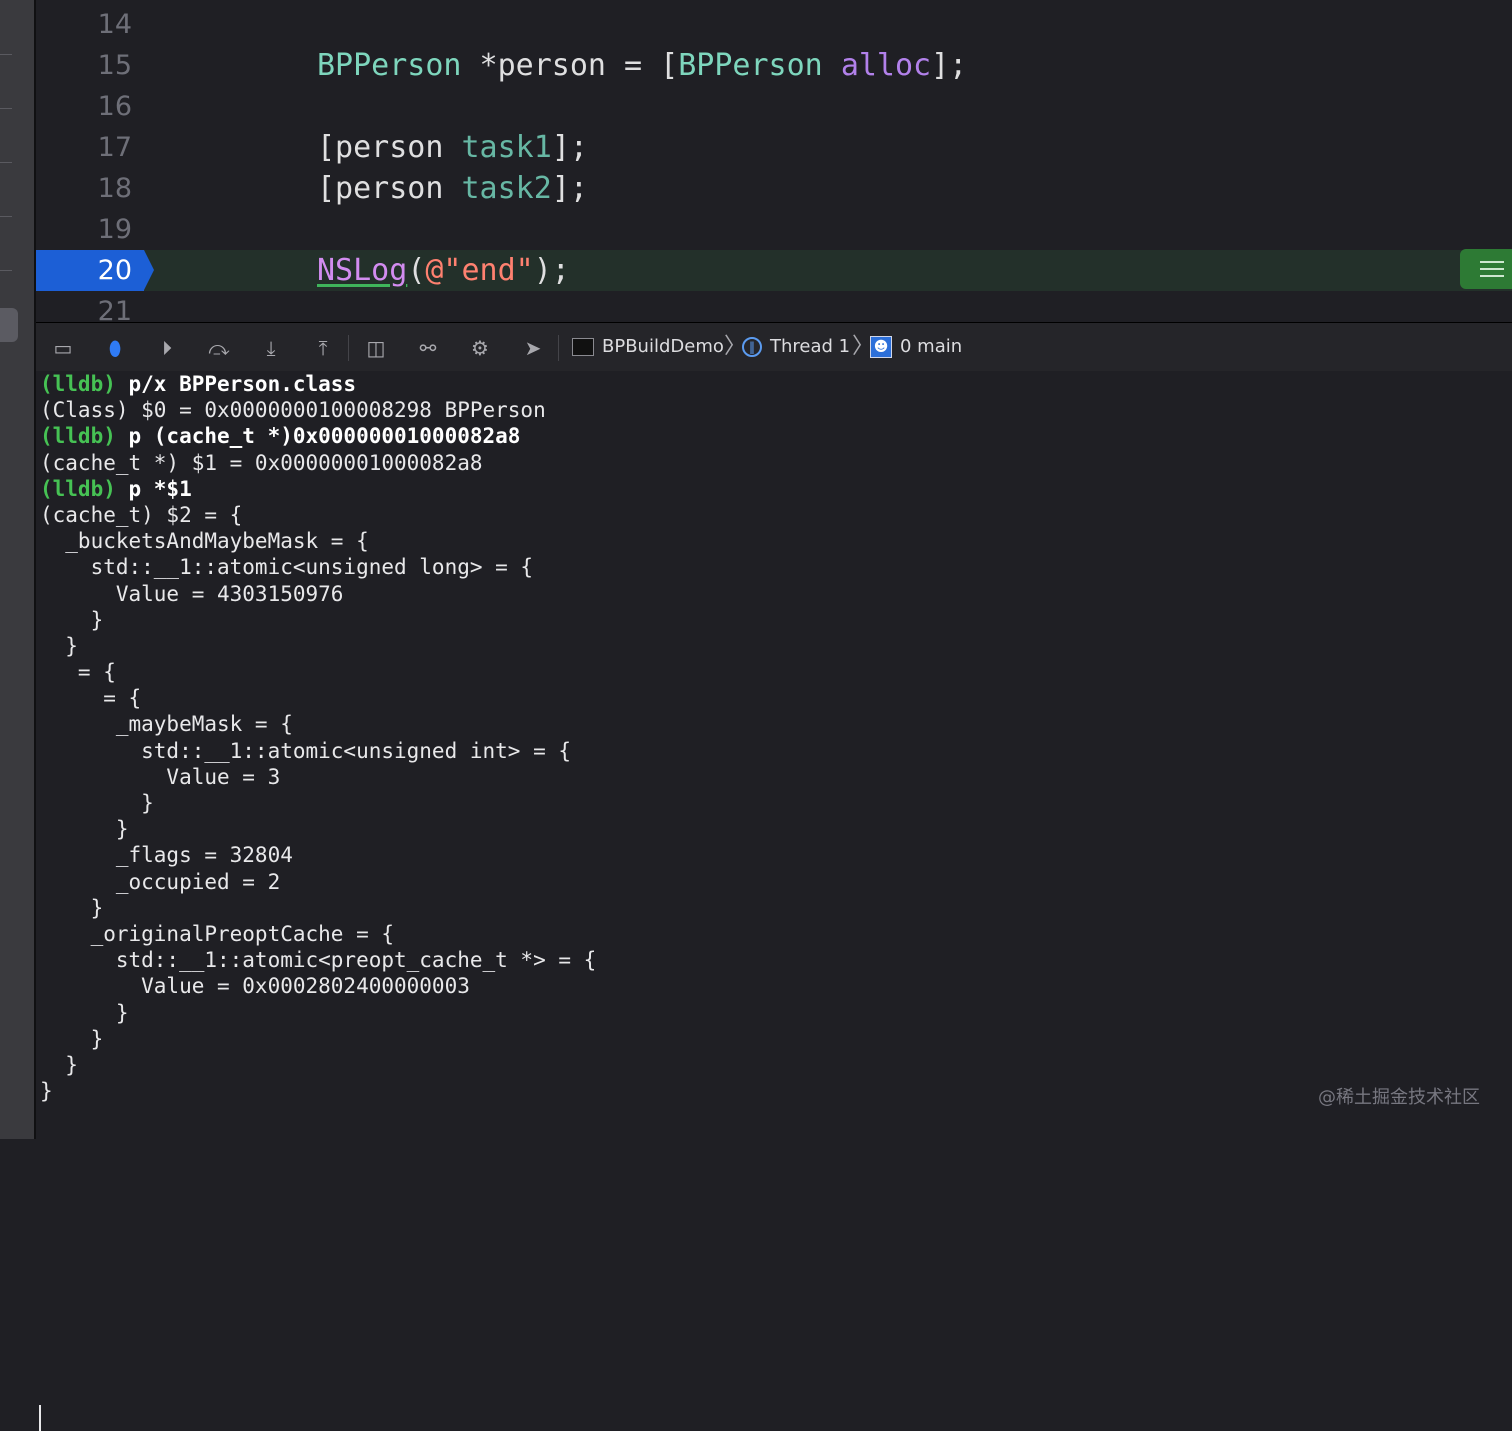  What do you see at coordinates (752, 347) in the screenshot?
I see `thread-icon: ‖` at bounding box center [752, 347].